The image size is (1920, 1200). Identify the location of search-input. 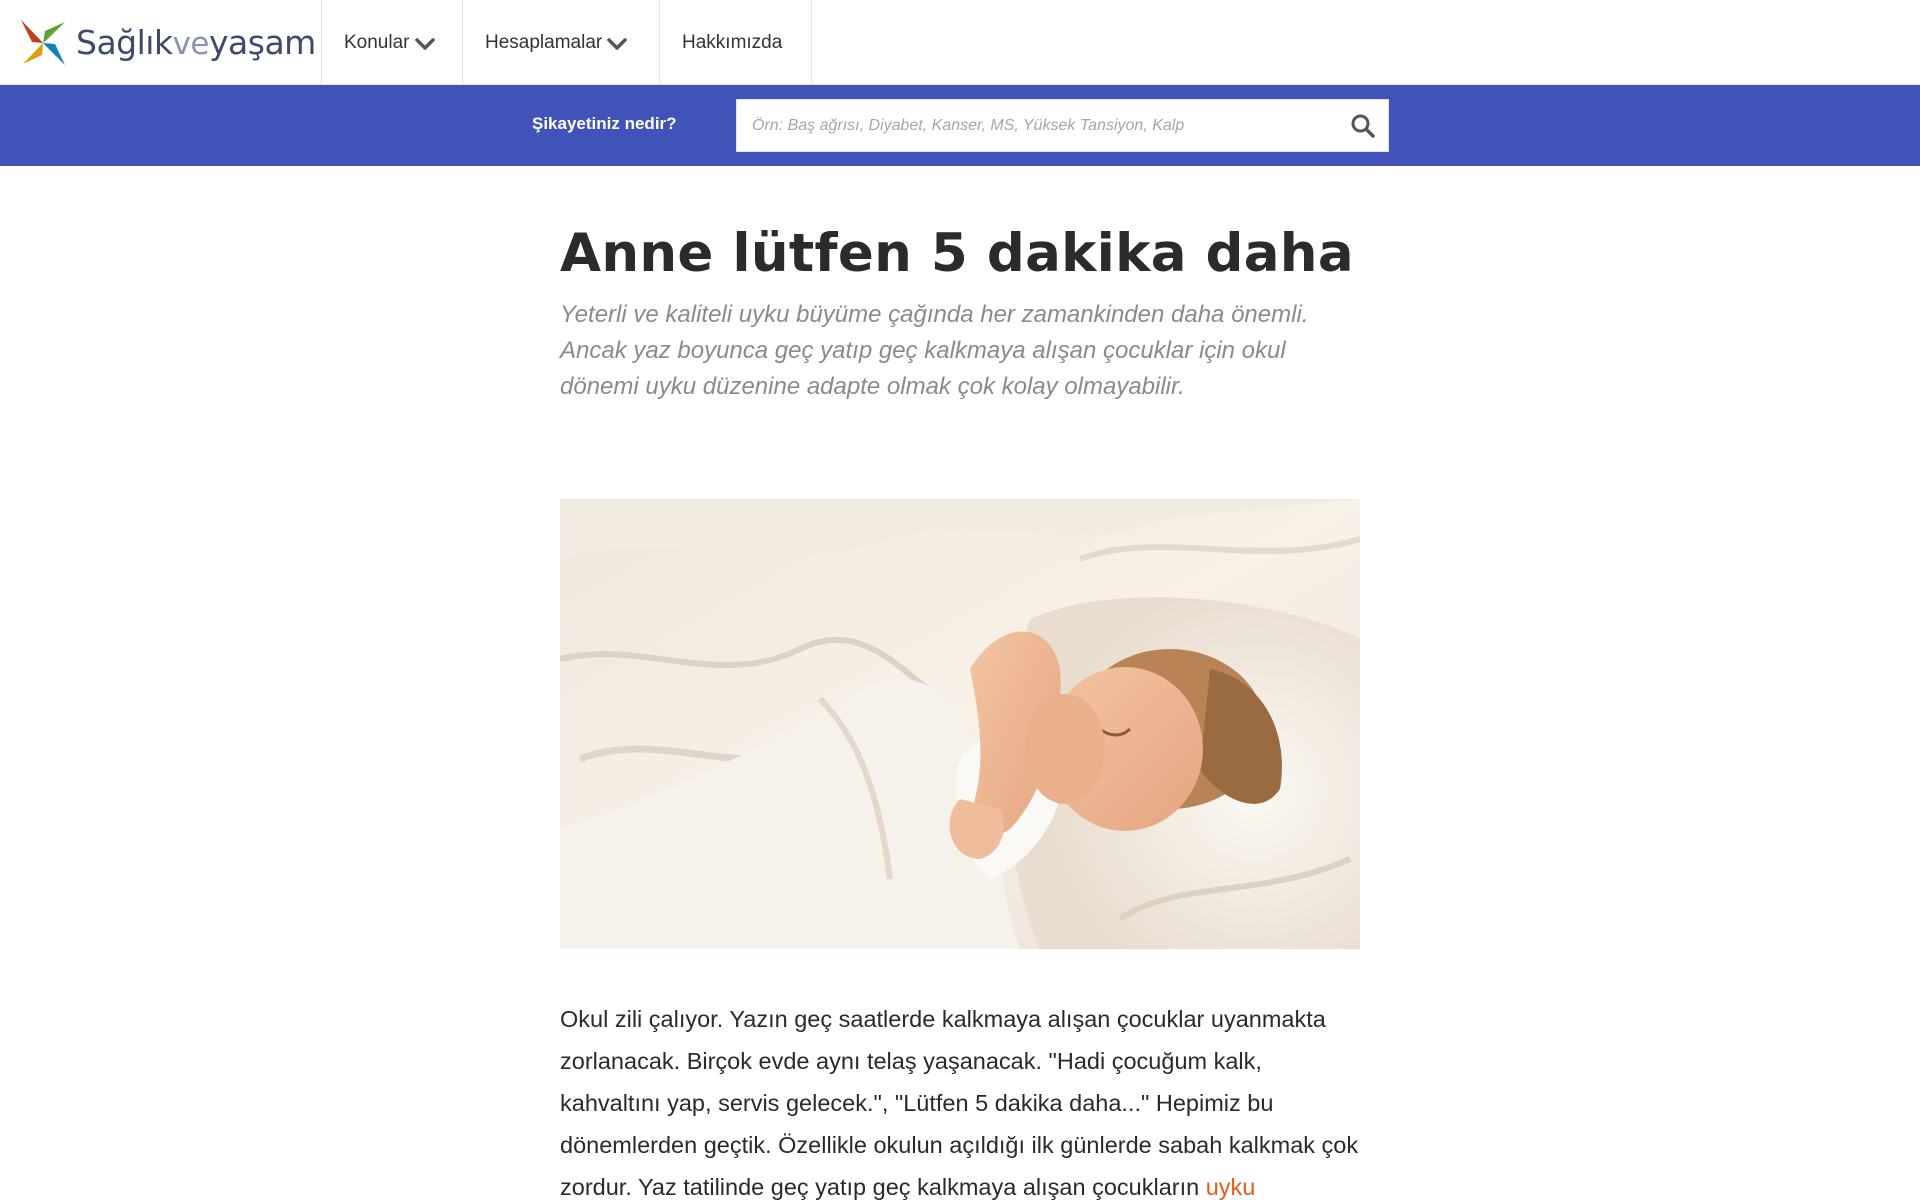
(1037, 125).